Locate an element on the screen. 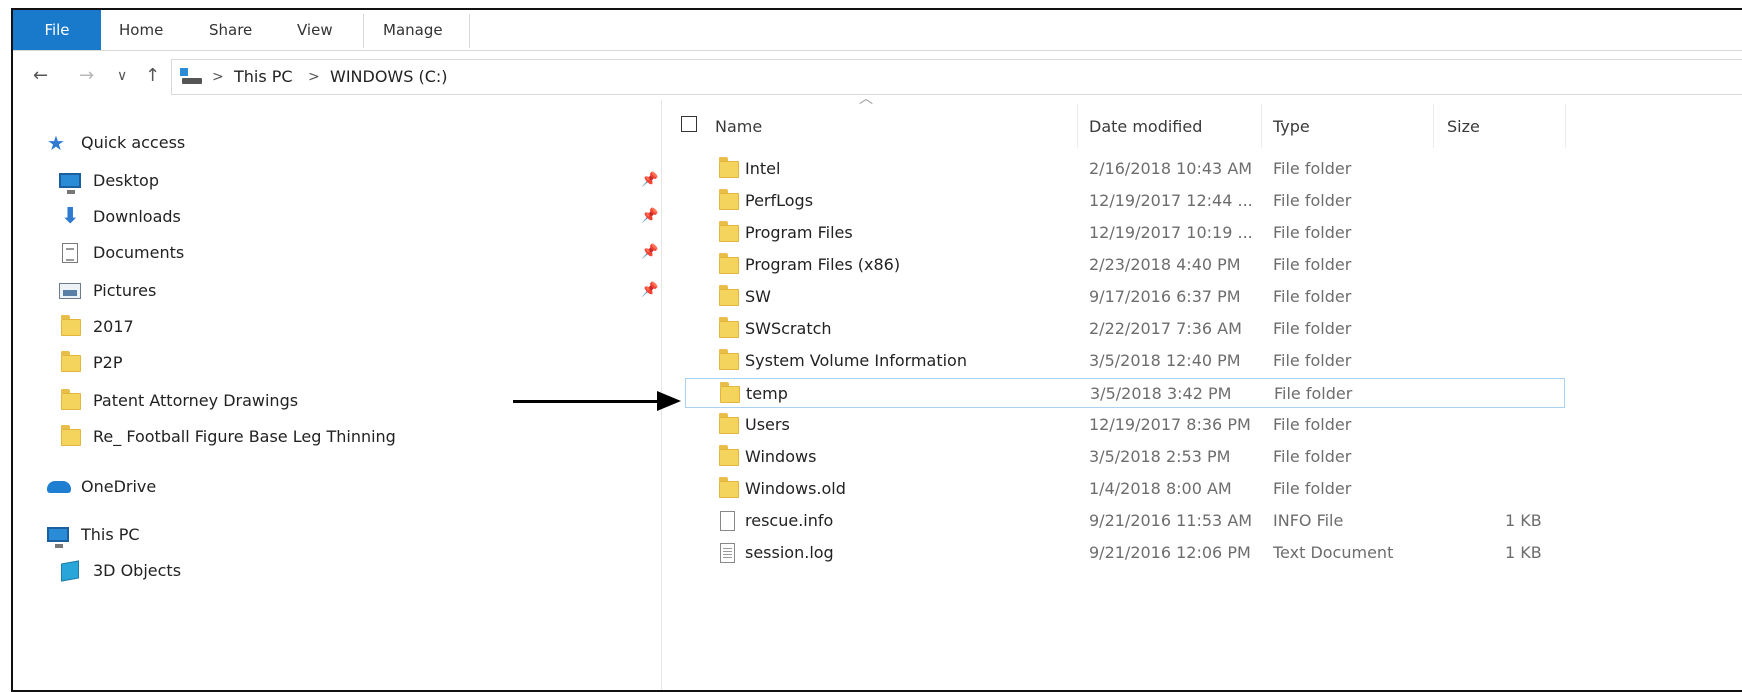  file-name: Program Files (x86) is located at coordinates (823, 264).